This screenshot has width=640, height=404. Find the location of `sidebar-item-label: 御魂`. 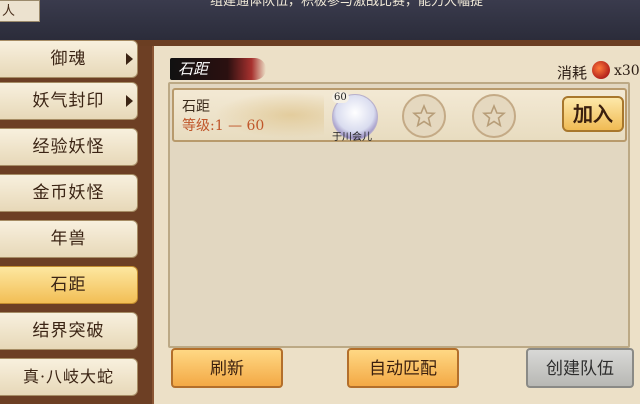

sidebar-item-label: 御魂 is located at coordinates (68, 59).